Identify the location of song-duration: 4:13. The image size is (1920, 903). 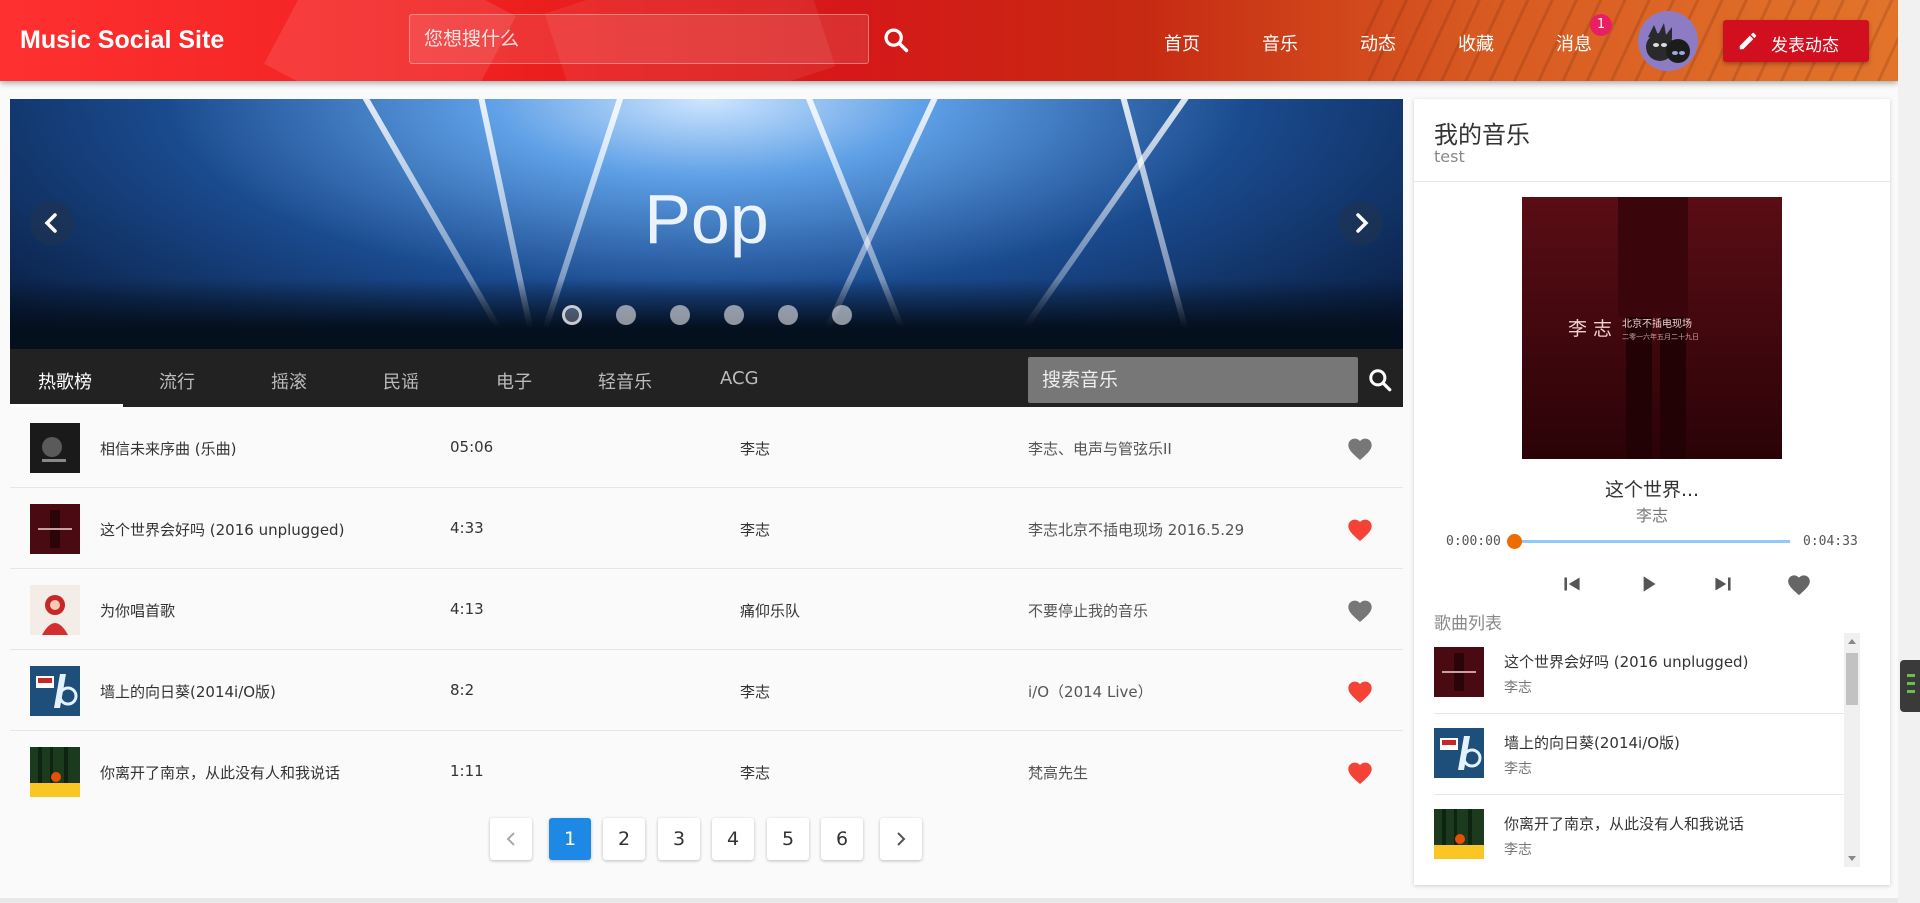
(467, 609).